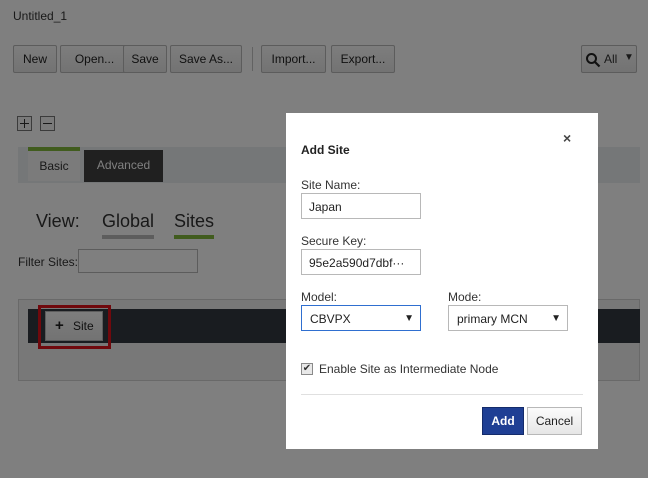  What do you see at coordinates (325, 150) in the screenshot?
I see `dialog-title: Add Site` at bounding box center [325, 150].